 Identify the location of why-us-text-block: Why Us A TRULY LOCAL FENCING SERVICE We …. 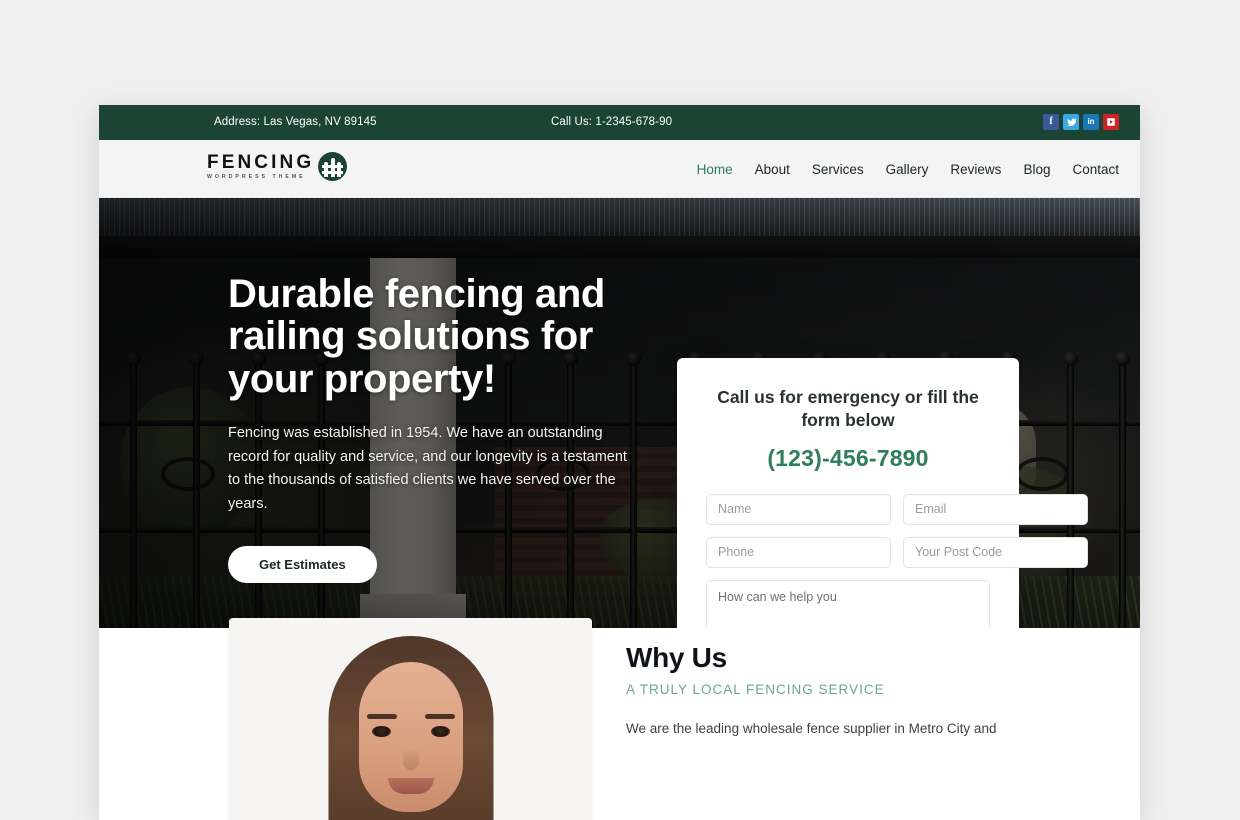
(836, 691).